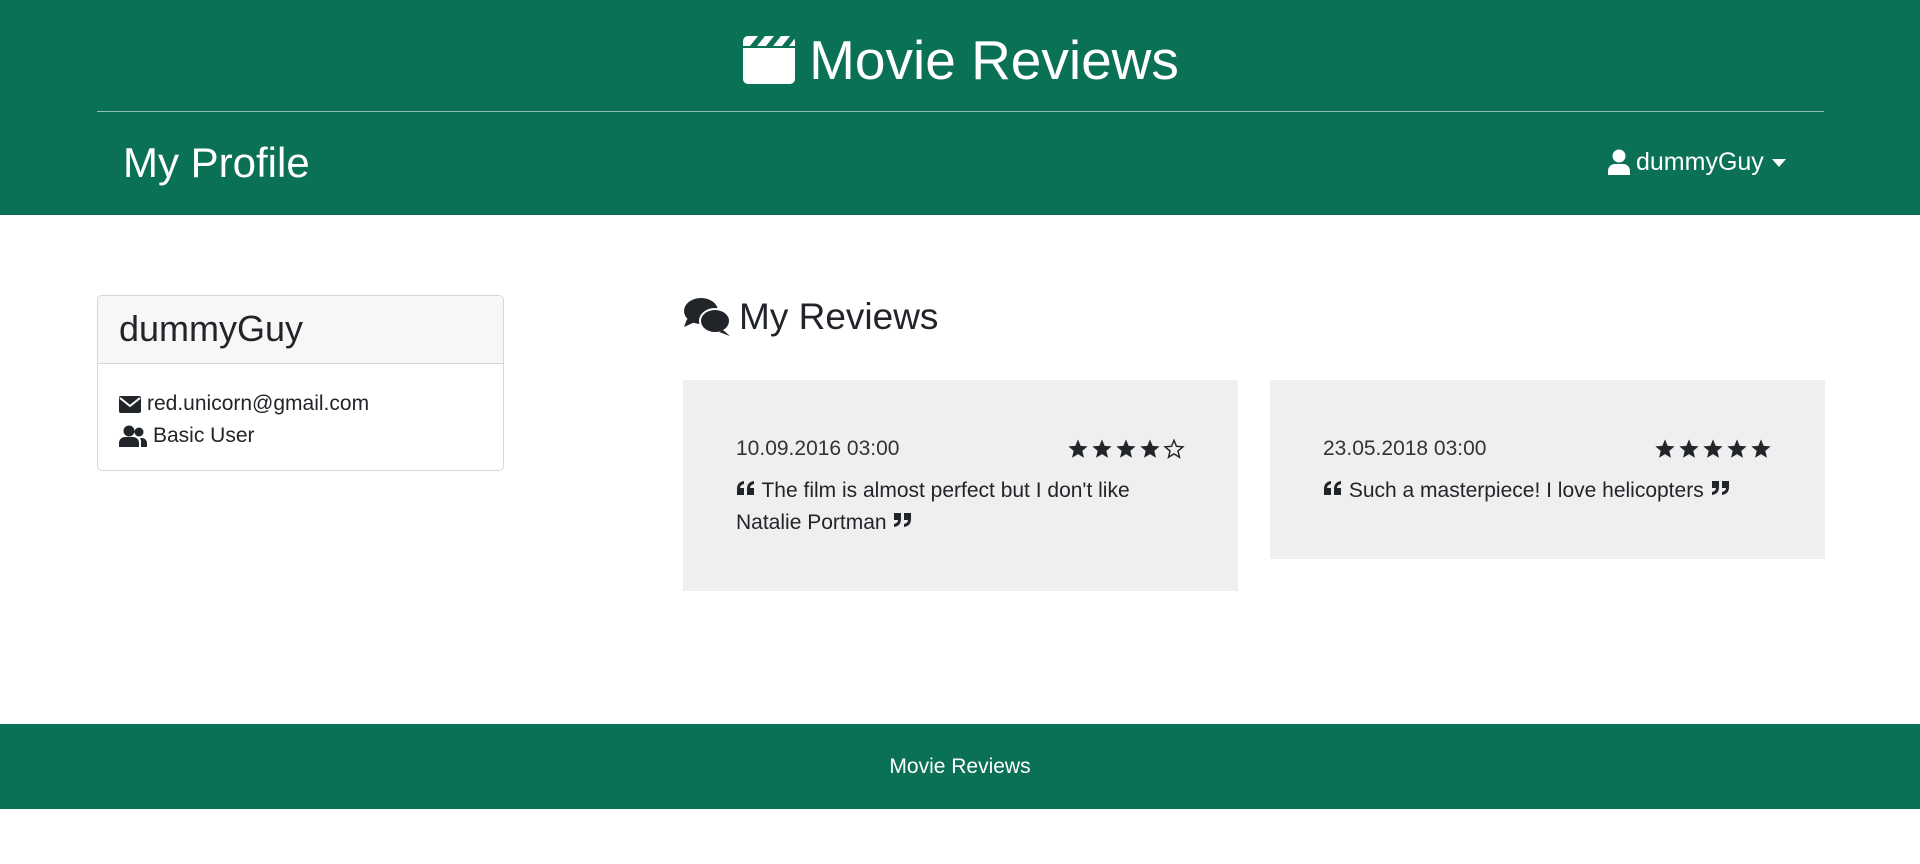 The height and width of the screenshot is (864, 1920). Describe the element at coordinates (133, 436) in the screenshot. I see `users-icon` at that location.